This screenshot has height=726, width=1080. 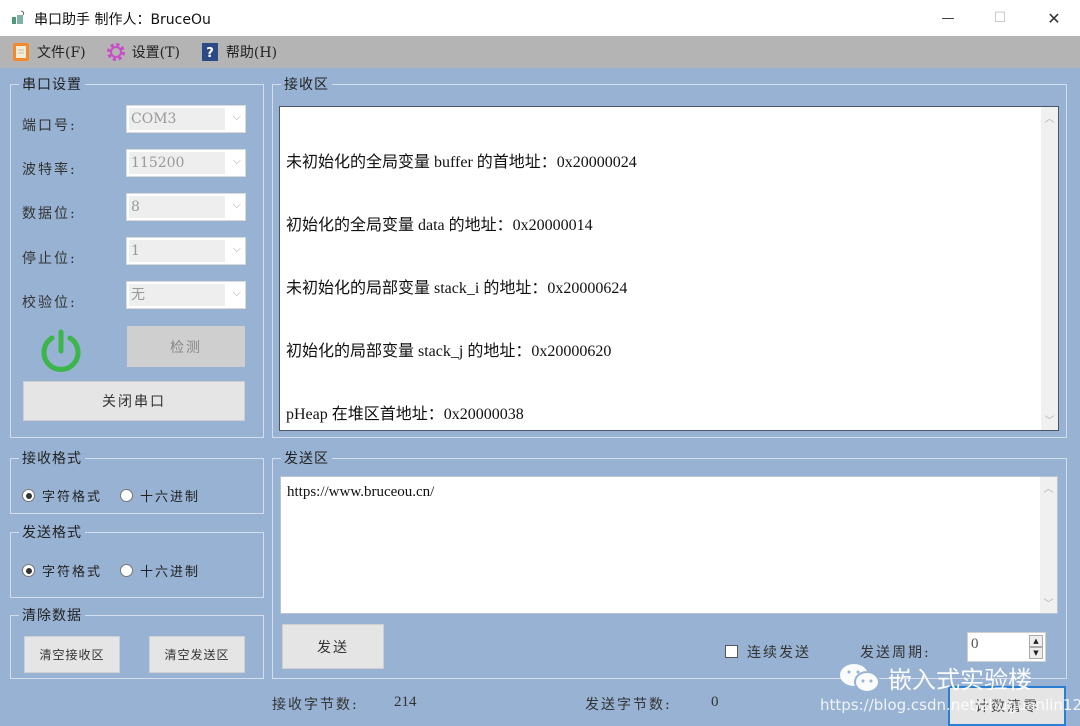 I want to click on send-format-title: 发送格式, so click(x=52, y=532).